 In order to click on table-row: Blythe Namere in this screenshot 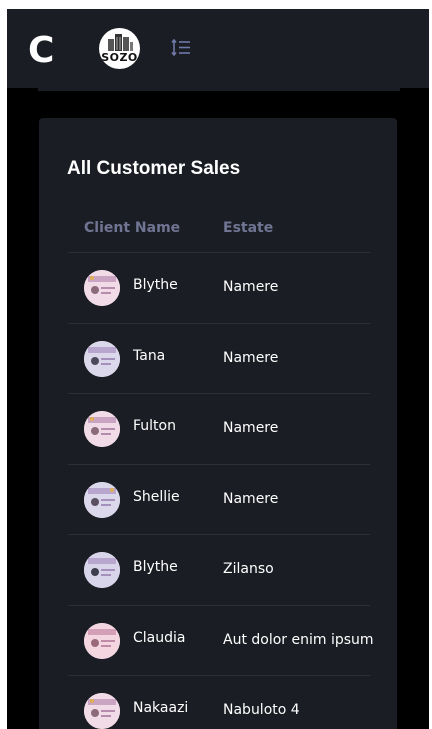, I will do `click(219, 288)`.